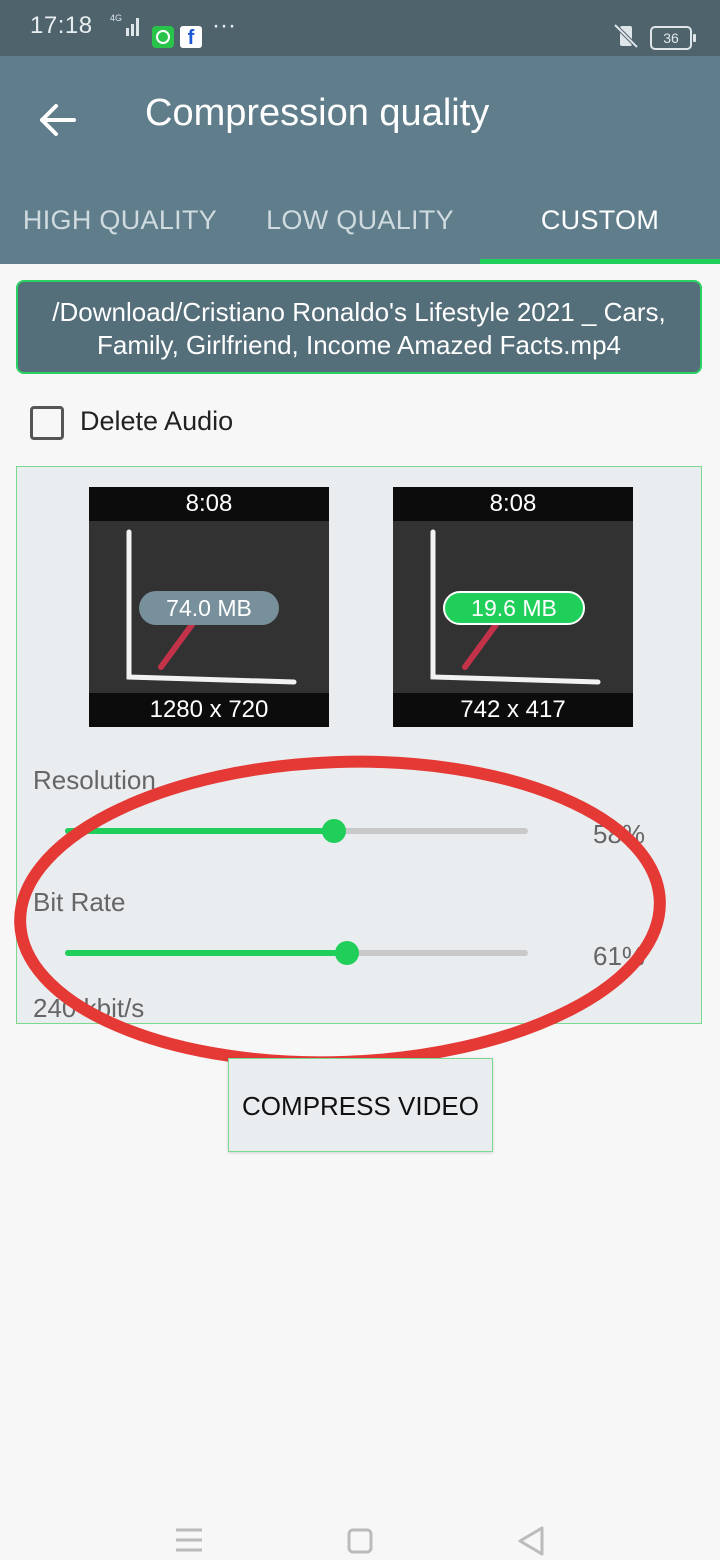  Describe the element at coordinates (209, 710) in the screenshot. I see `original-resolution: 1280 x 720` at that location.